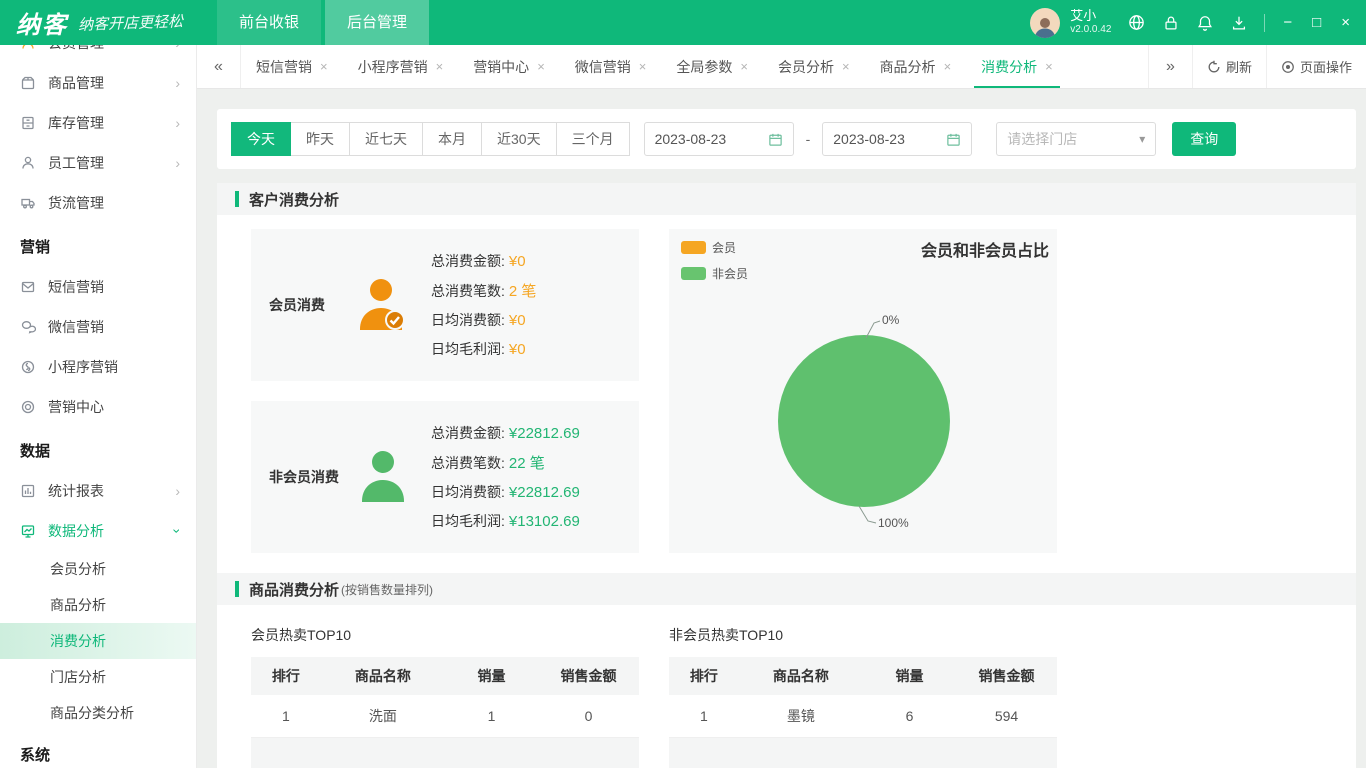  I want to click on table-row: 1 墨镜 6 594, so click(863, 716).